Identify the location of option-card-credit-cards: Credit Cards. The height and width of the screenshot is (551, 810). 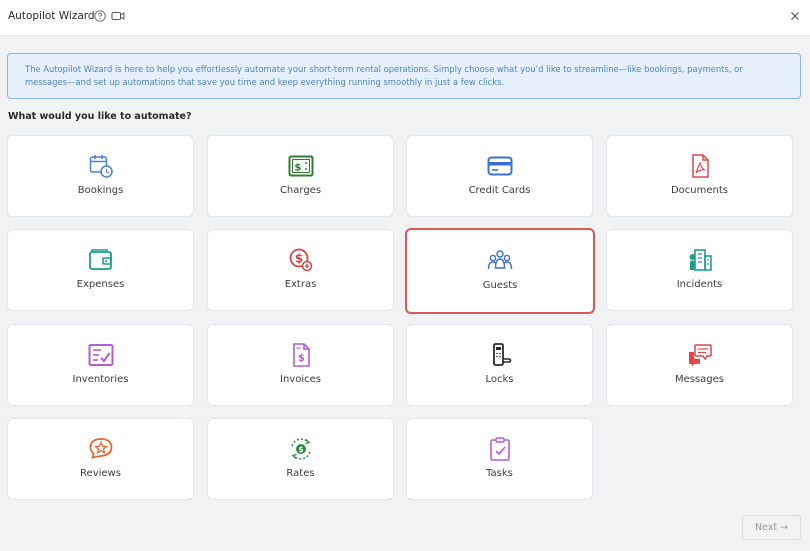
(499, 176).